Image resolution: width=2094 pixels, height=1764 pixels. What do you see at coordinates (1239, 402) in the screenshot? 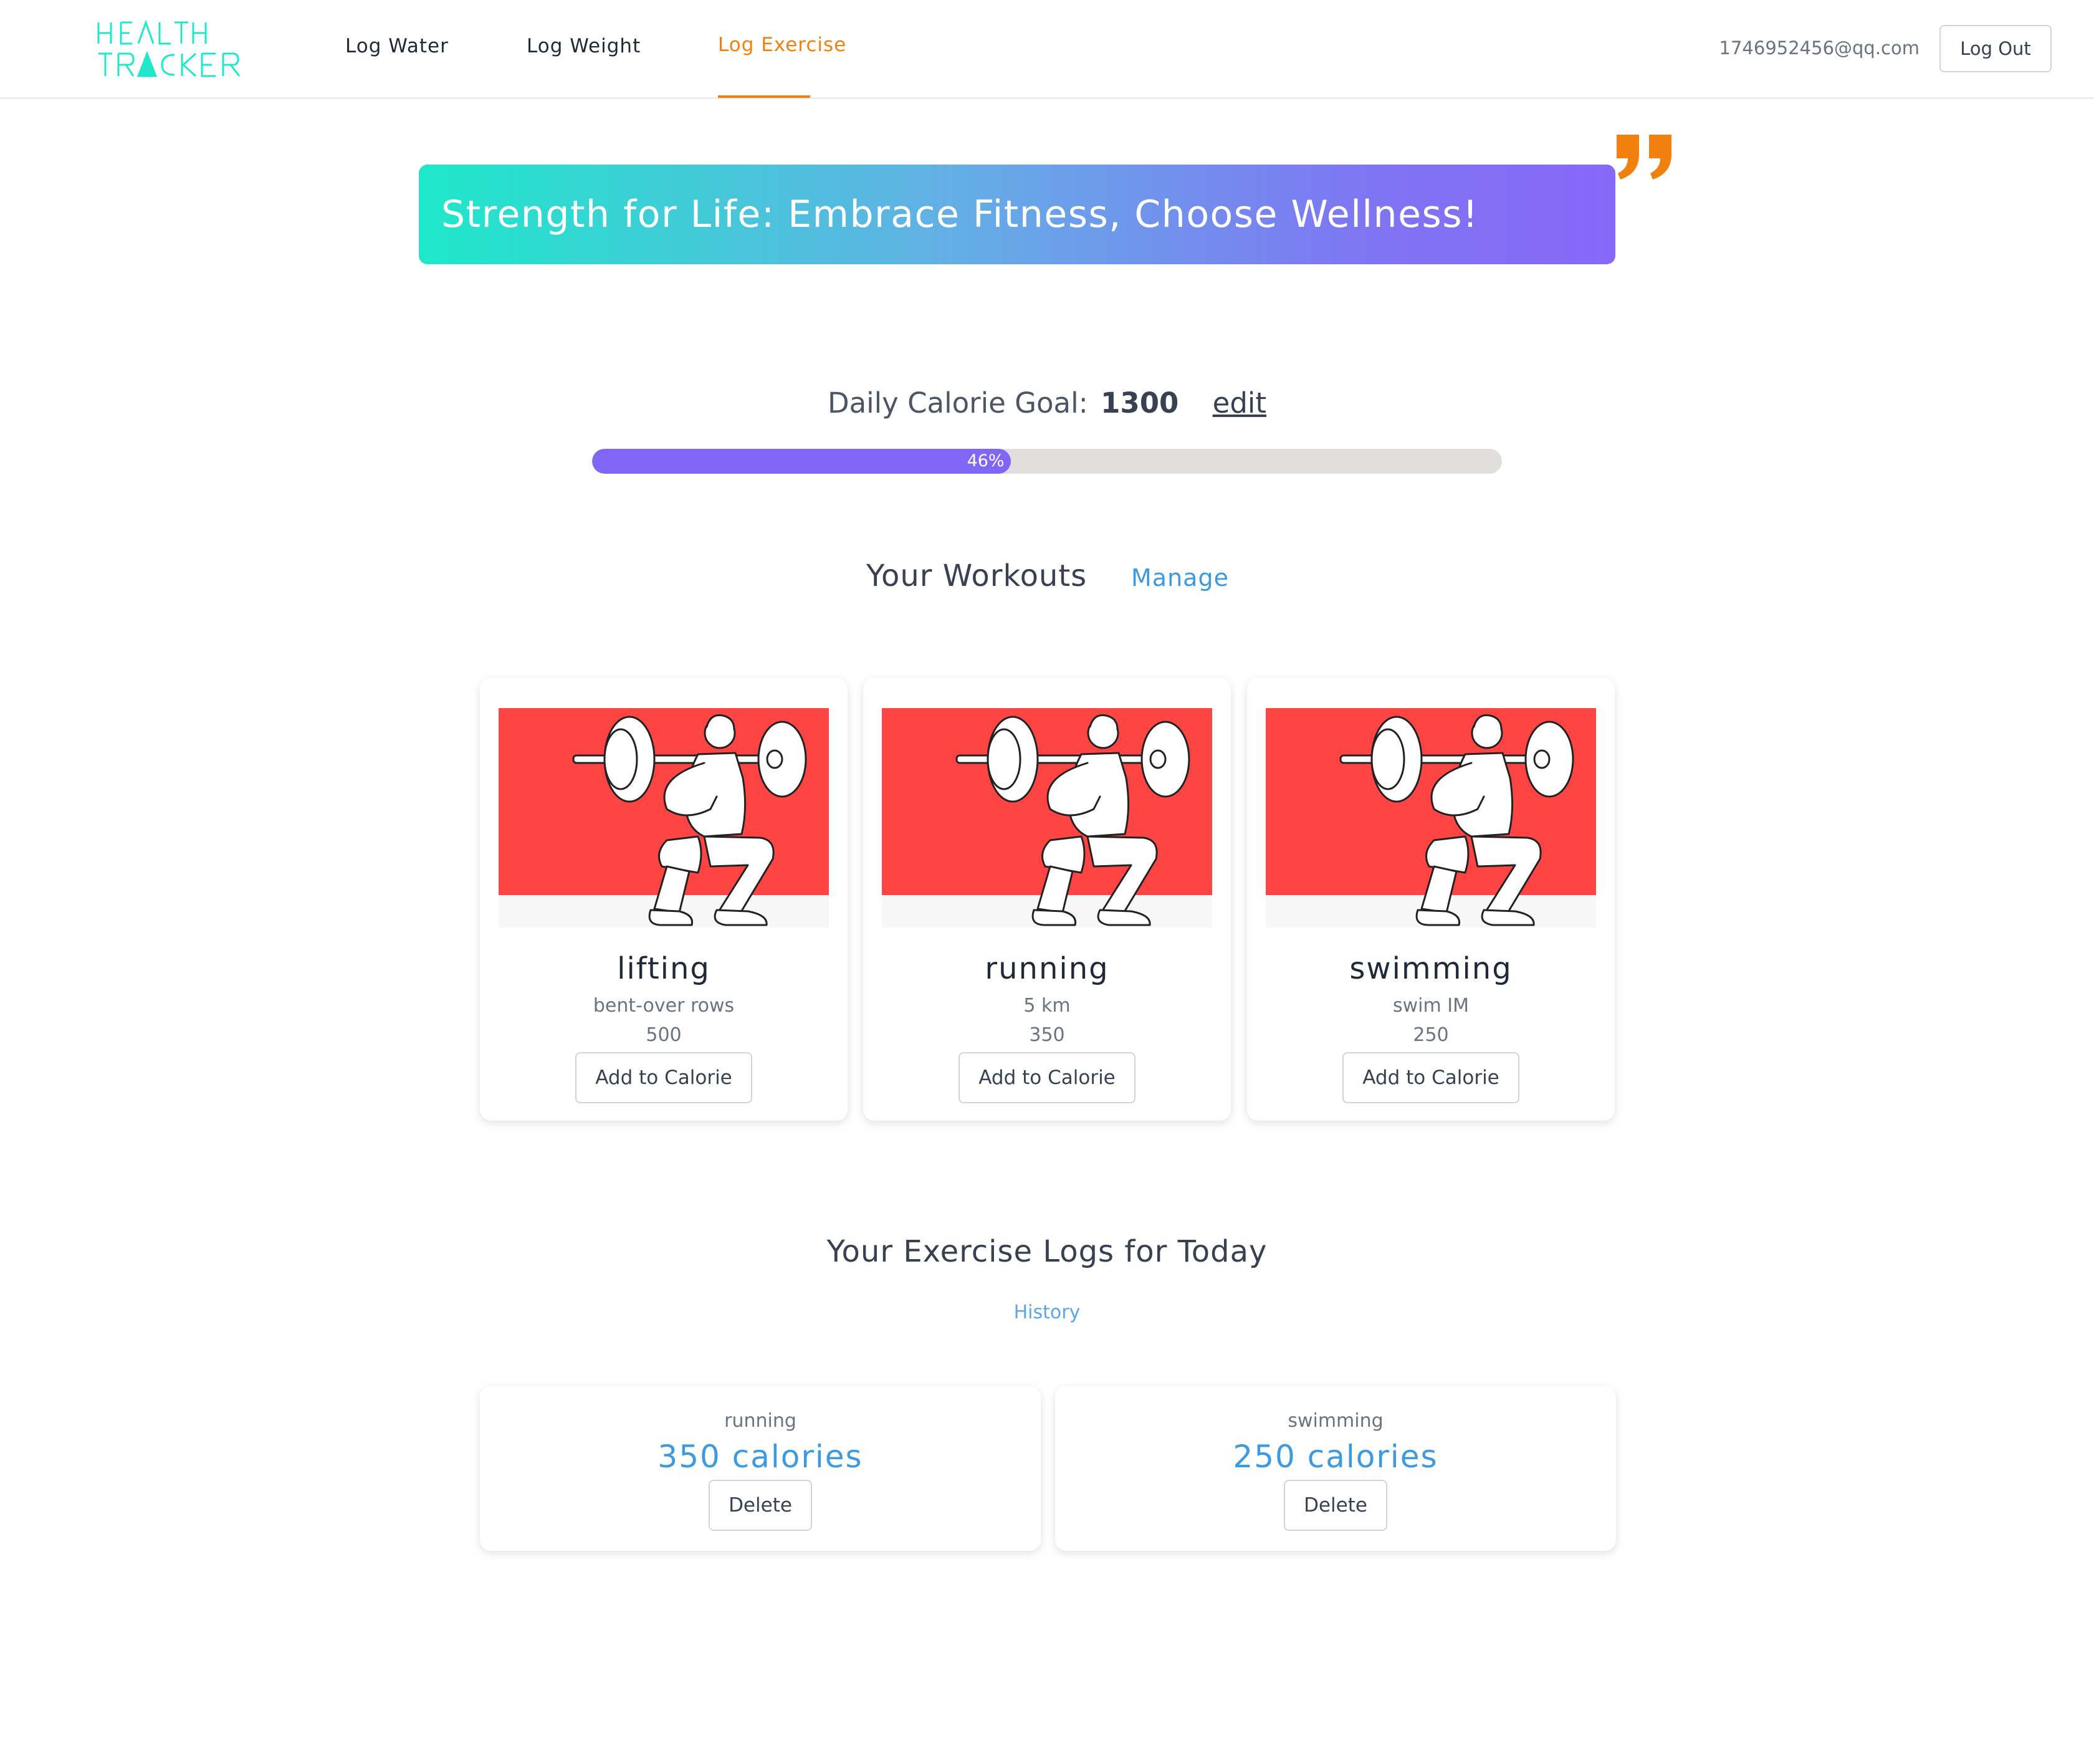
I see `edit-goal-link: edit` at bounding box center [1239, 402].